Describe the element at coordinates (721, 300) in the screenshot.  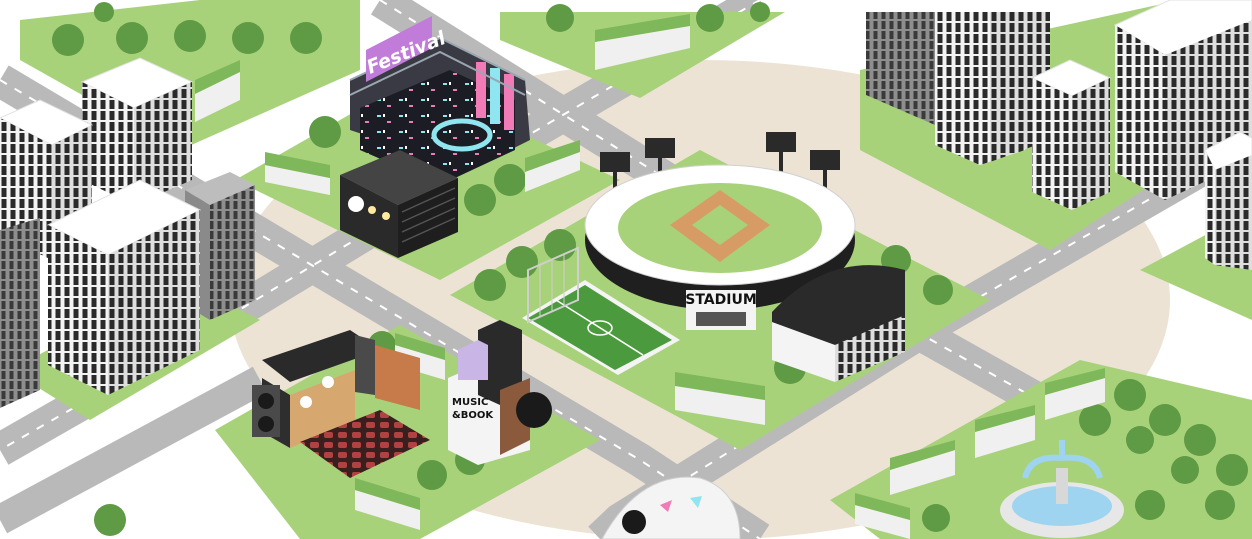
I see `stadium-sign-text: STADIUM` at that location.